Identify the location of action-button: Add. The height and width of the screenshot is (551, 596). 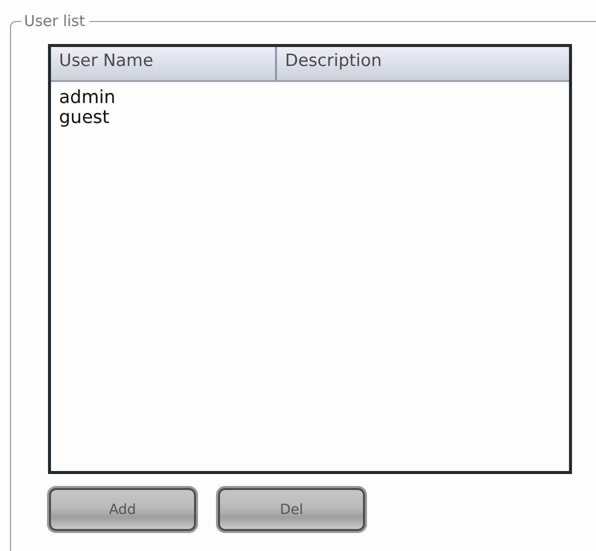
(122, 509).